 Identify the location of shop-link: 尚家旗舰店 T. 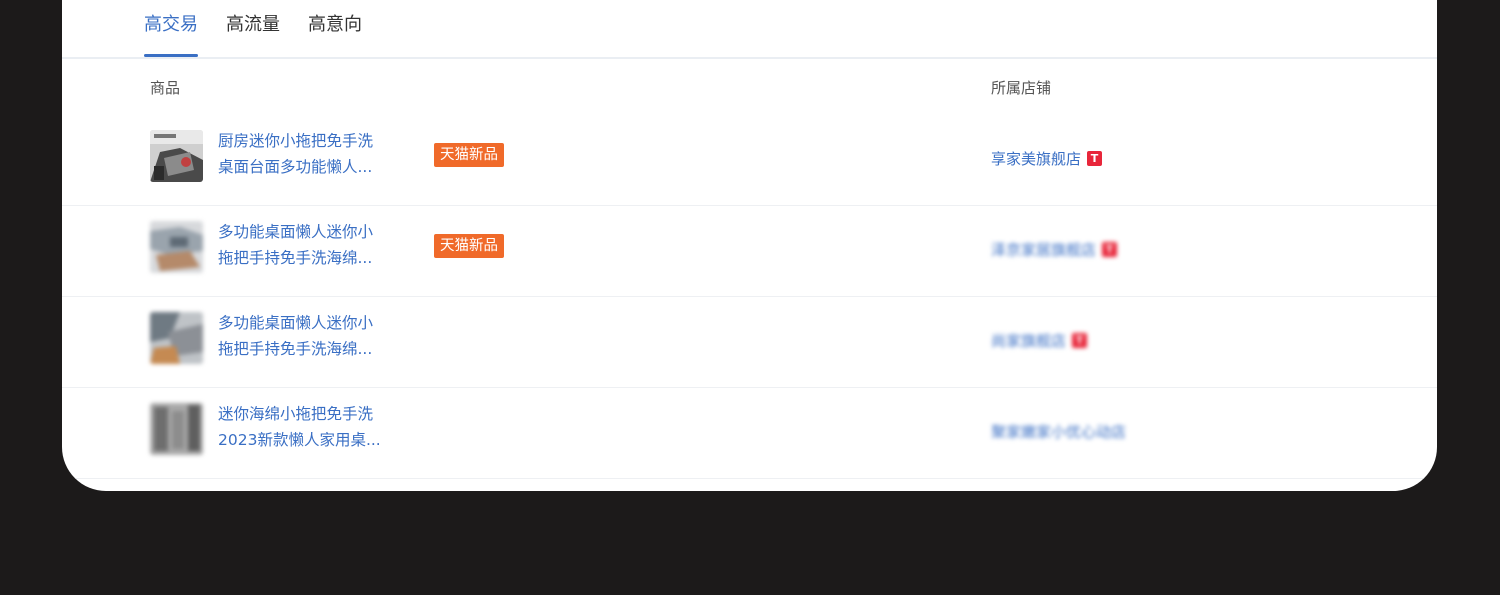
(1039, 340).